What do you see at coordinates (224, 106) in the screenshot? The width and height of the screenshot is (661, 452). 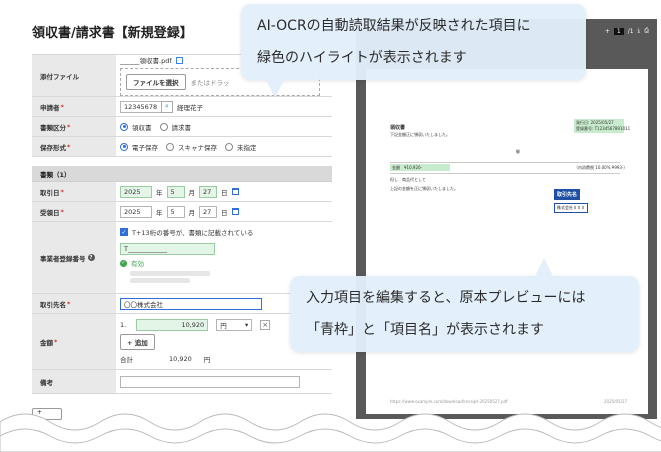 I see `applicant-cell: 12345678 ⌕ 経理花子` at bounding box center [224, 106].